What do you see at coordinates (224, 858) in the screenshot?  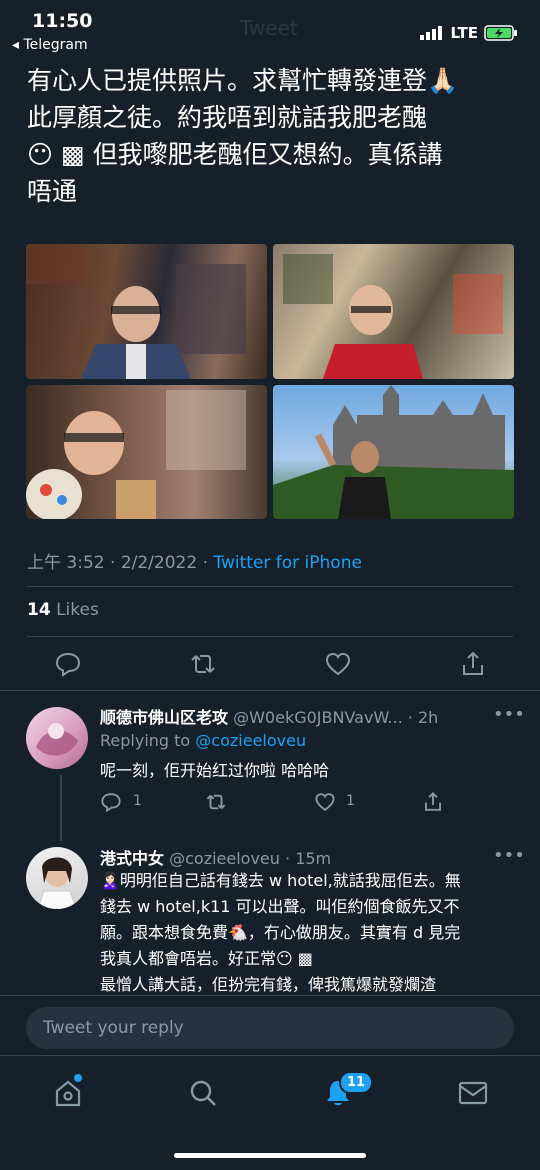 I see `reply-author-handle: @cozieeloveu` at bounding box center [224, 858].